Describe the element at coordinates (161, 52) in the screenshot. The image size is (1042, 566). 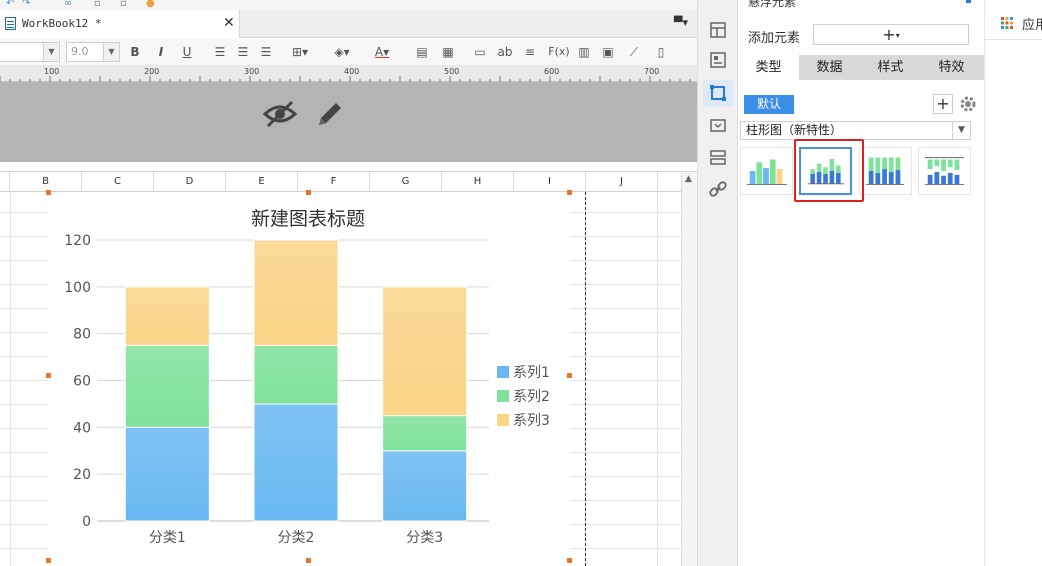
I see `italic-button: I` at that location.